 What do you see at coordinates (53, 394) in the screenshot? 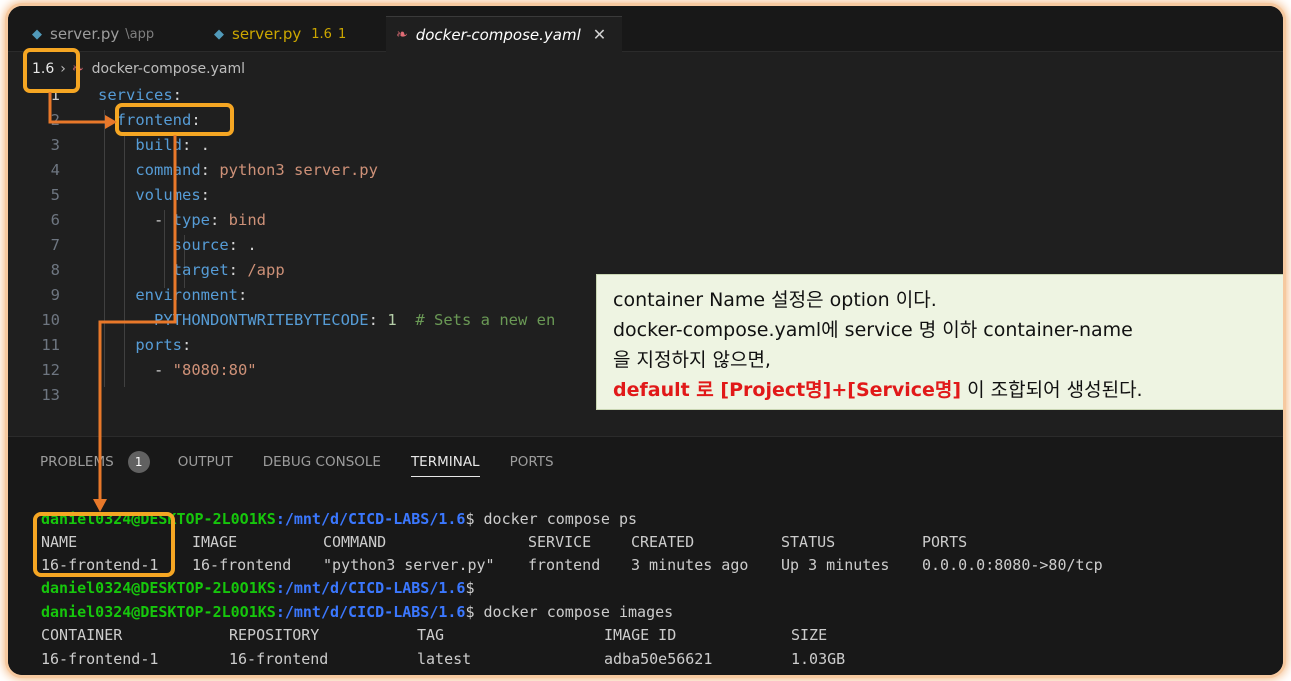
I see `code-line: 13` at bounding box center [53, 394].